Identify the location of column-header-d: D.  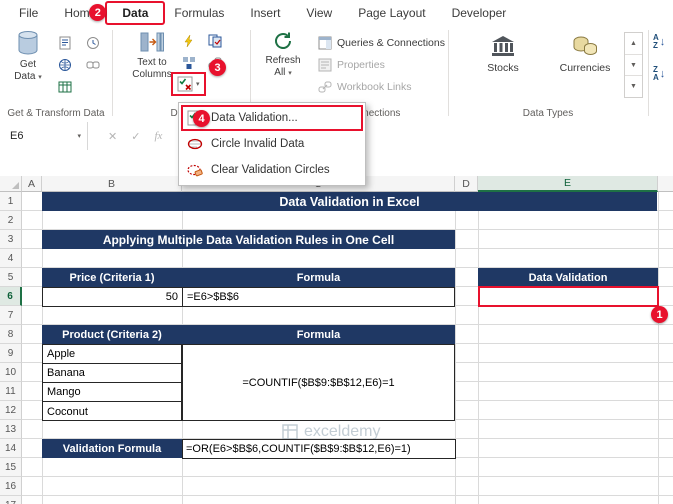
(466, 184).